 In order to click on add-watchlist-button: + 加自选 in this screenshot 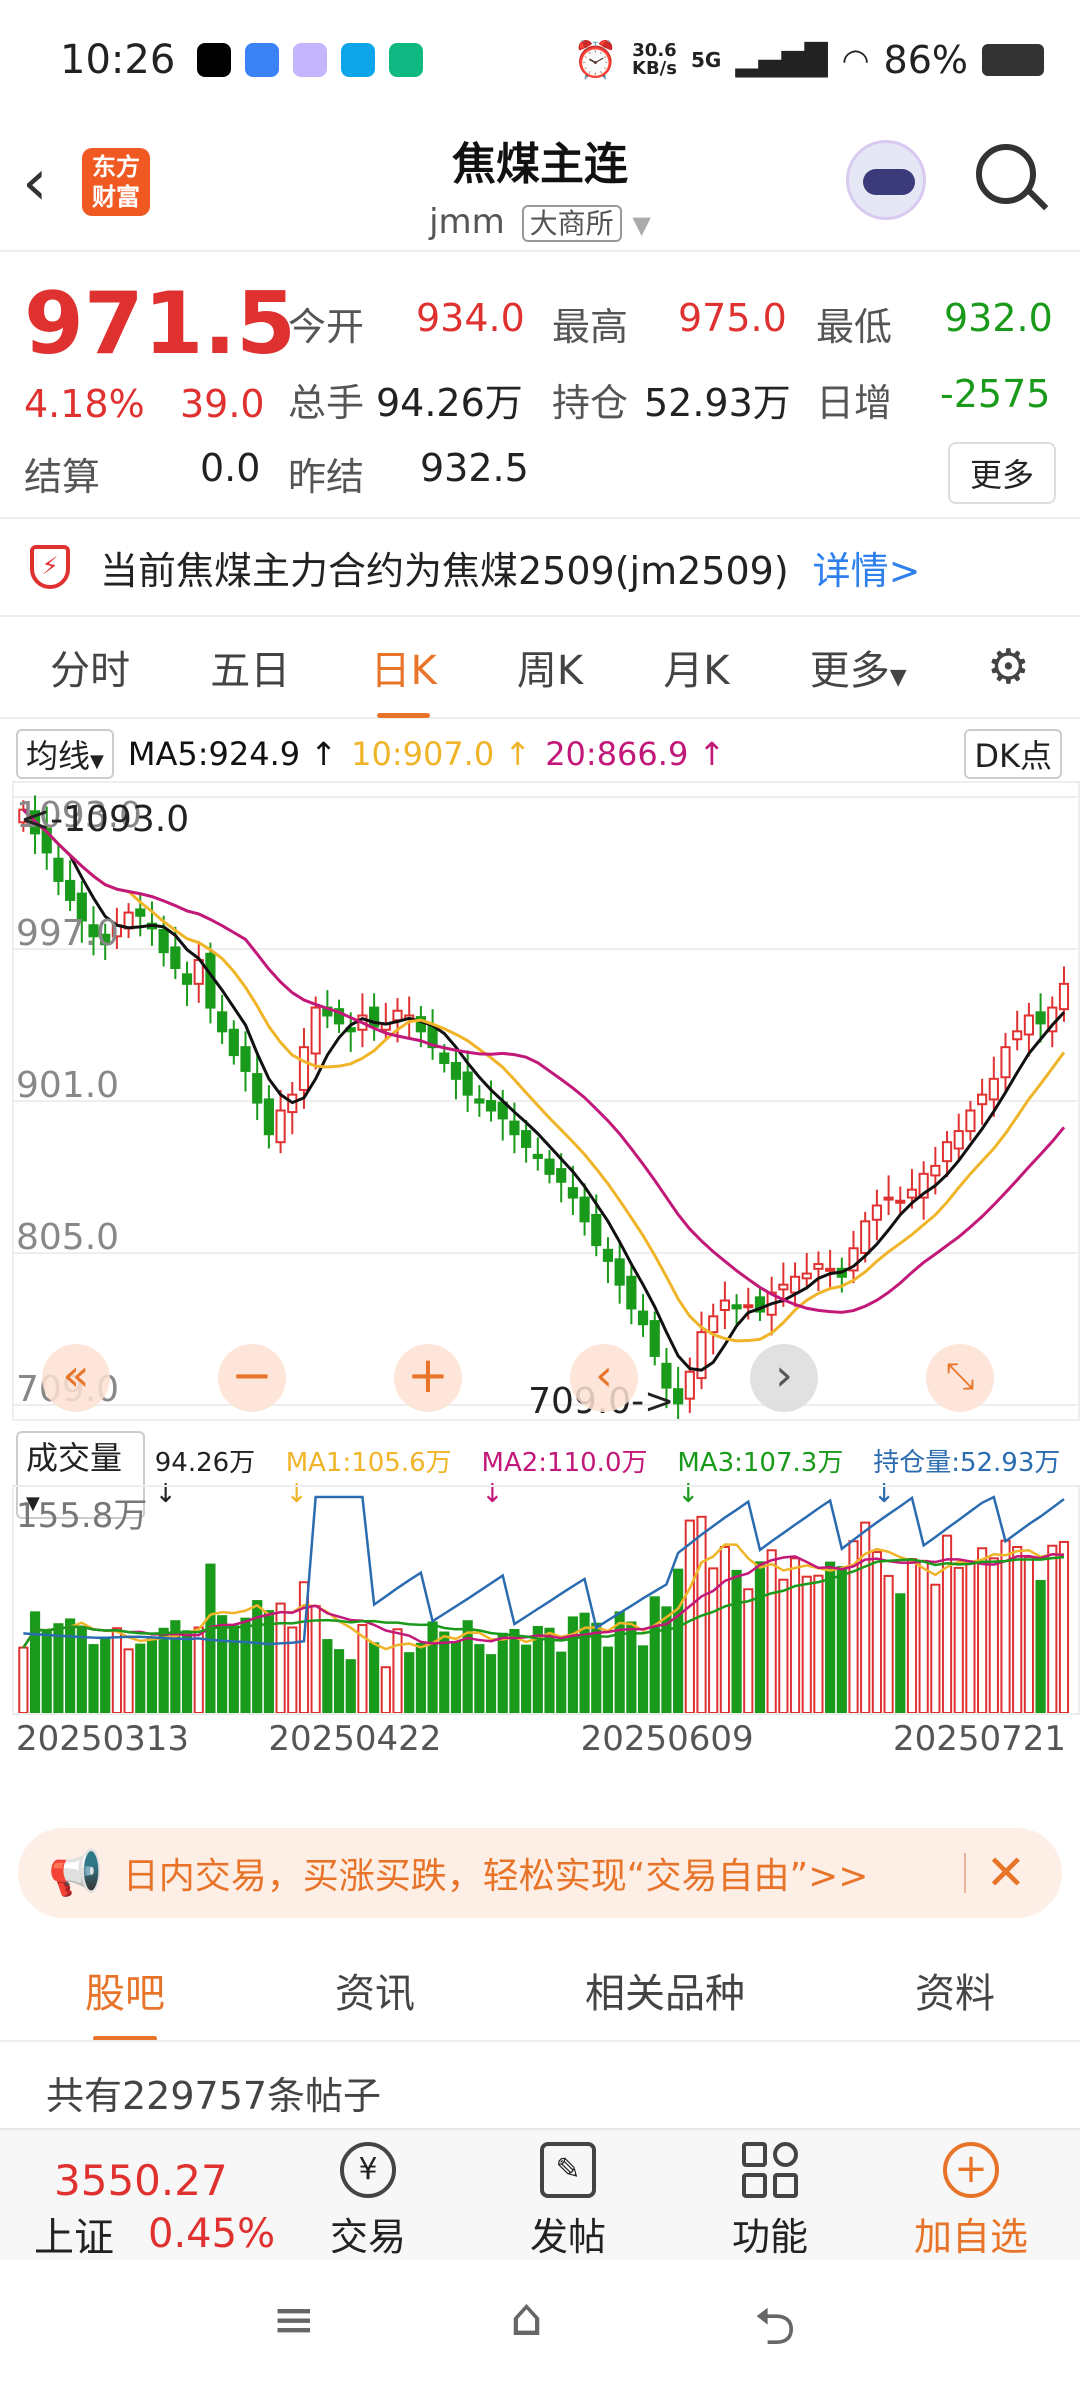, I will do `click(971, 2201)`.